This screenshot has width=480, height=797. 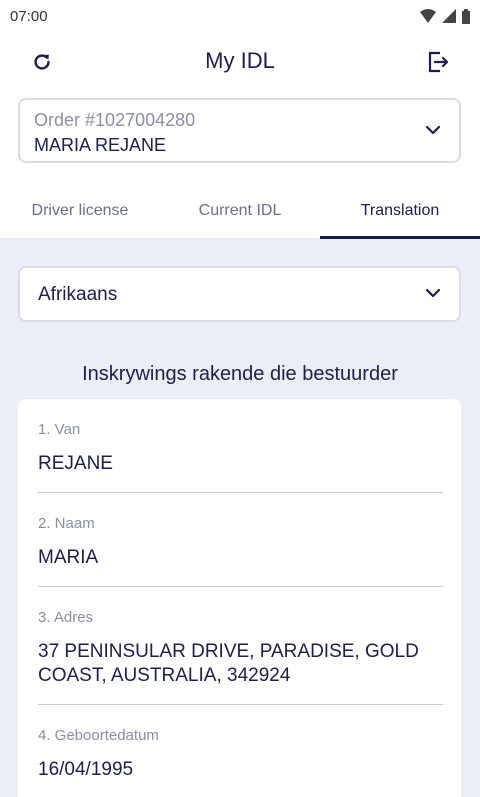 I want to click on signal-icon, so click(x=449, y=16).